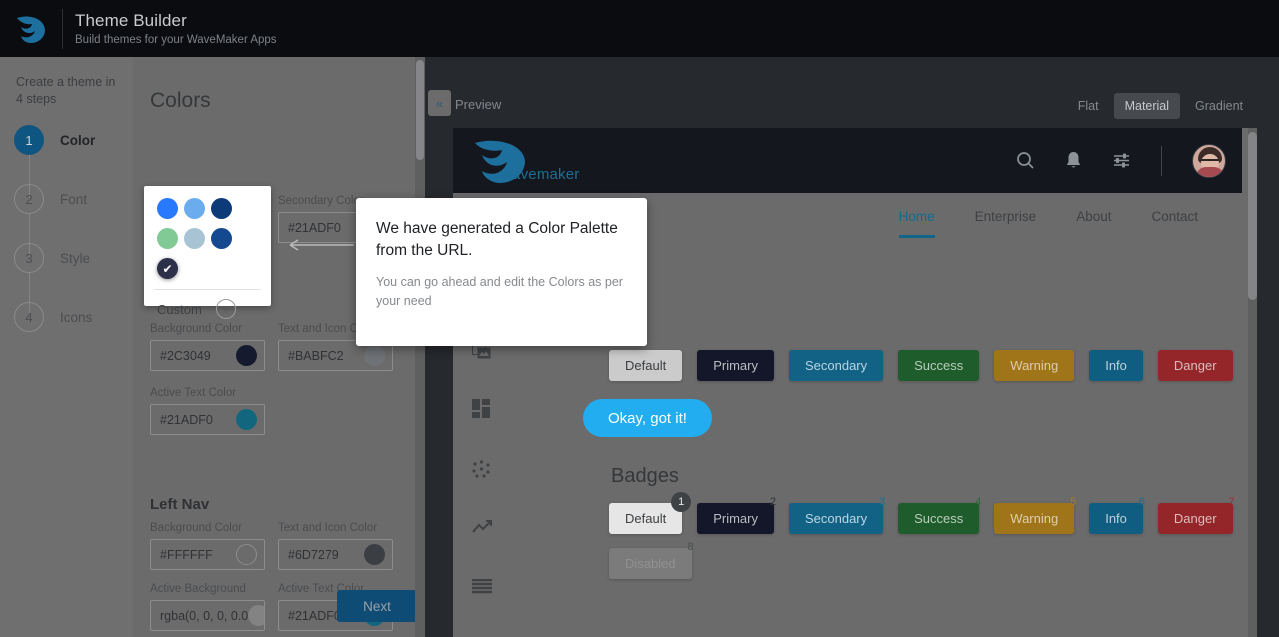 Image resolution: width=1279 pixels, height=637 pixels. What do you see at coordinates (1006, 217) in the screenshot?
I see `nav-item-enterprise: Enterprise` at bounding box center [1006, 217].